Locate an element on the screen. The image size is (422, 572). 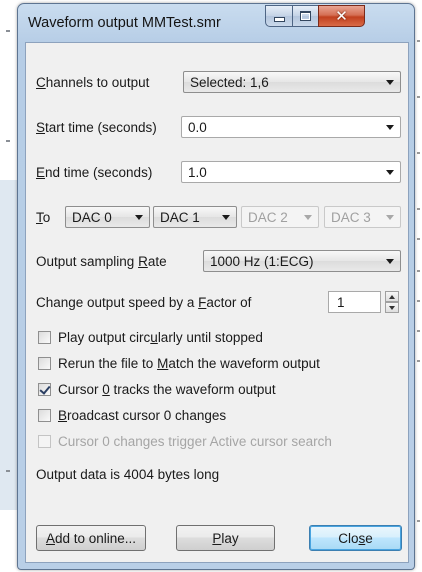
dac-2-dropdown: DAC 2 is located at coordinates (280, 217).